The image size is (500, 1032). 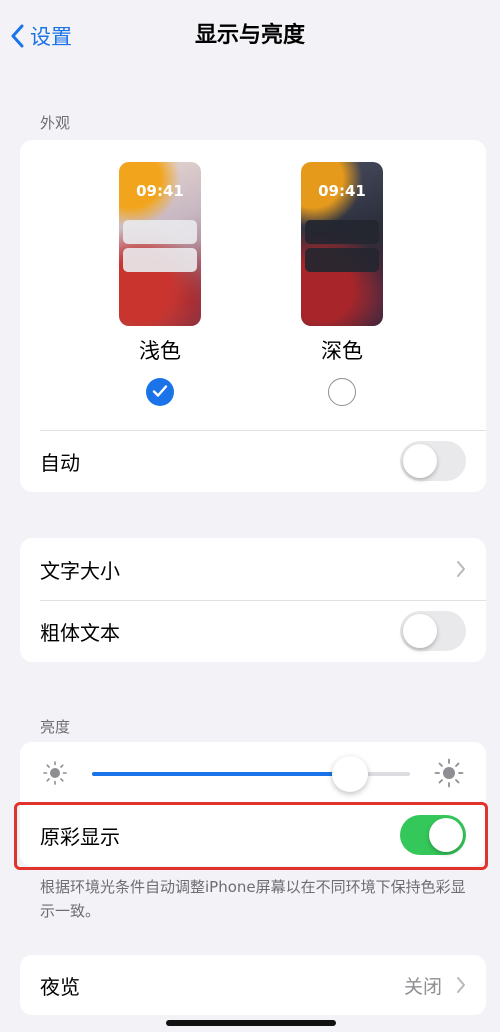 I want to click on brightness-slider-thumb, so click(x=349, y=774).